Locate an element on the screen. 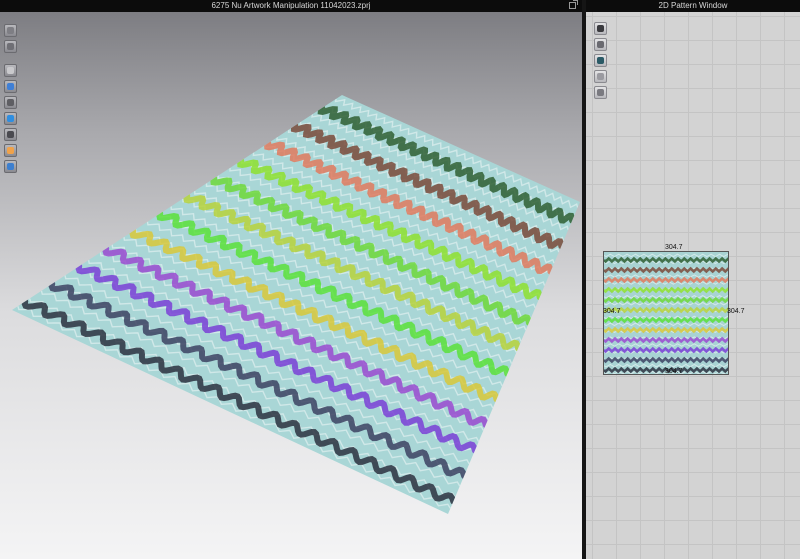  fold-tool-button is located at coordinates (10, 118).